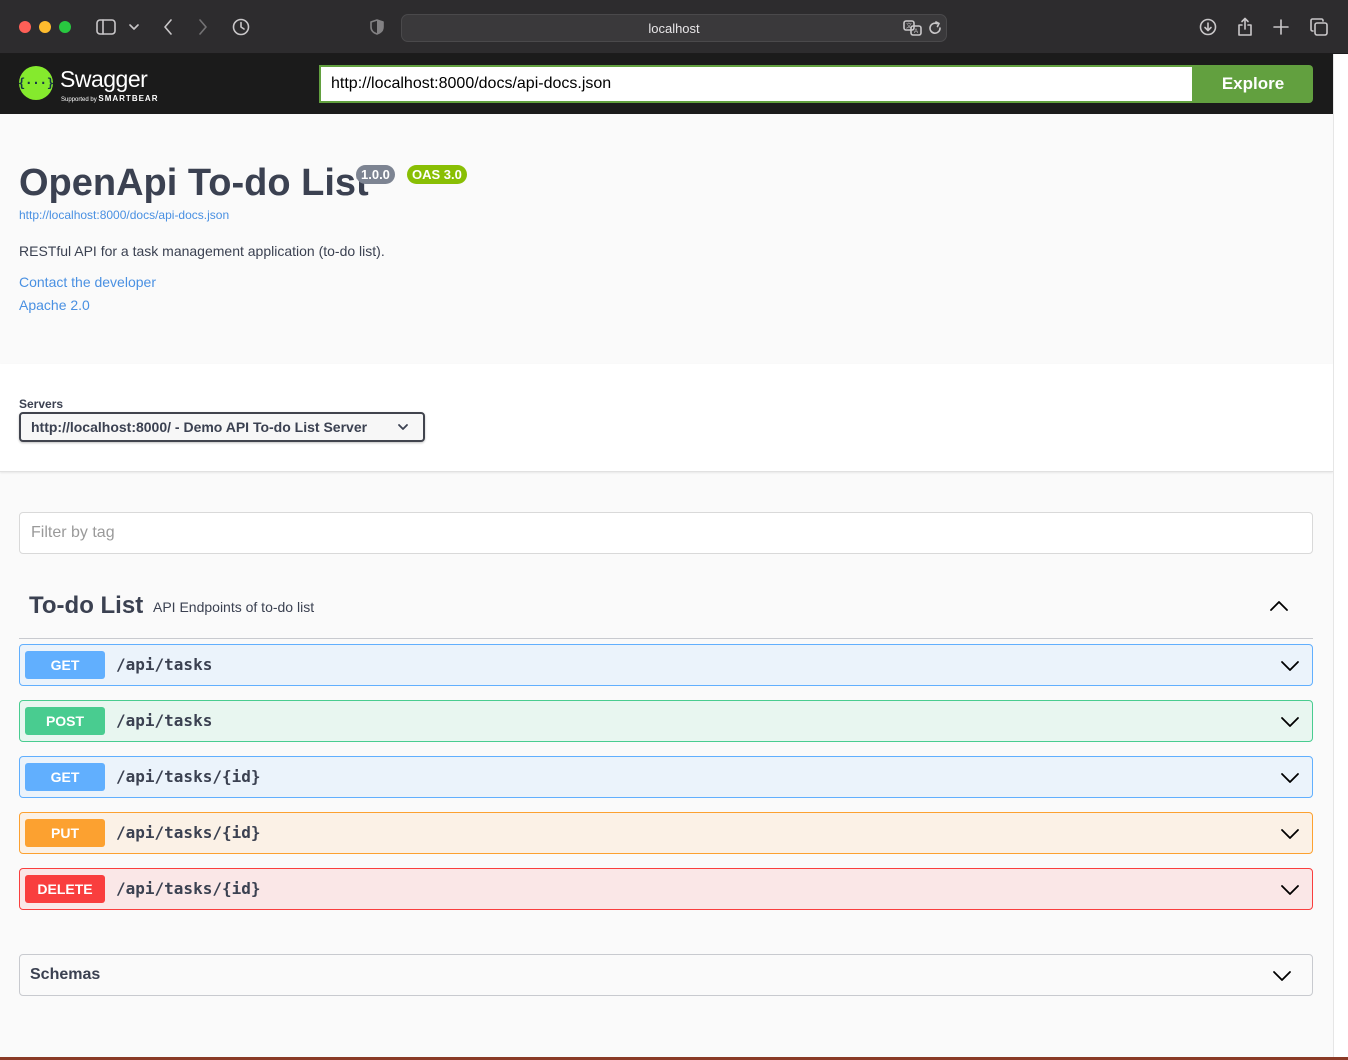 This screenshot has height=1060, width=1348. What do you see at coordinates (36, 83) in the screenshot?
I see `swagger-logo-icon: {···}` at bounding box center [36, 83].